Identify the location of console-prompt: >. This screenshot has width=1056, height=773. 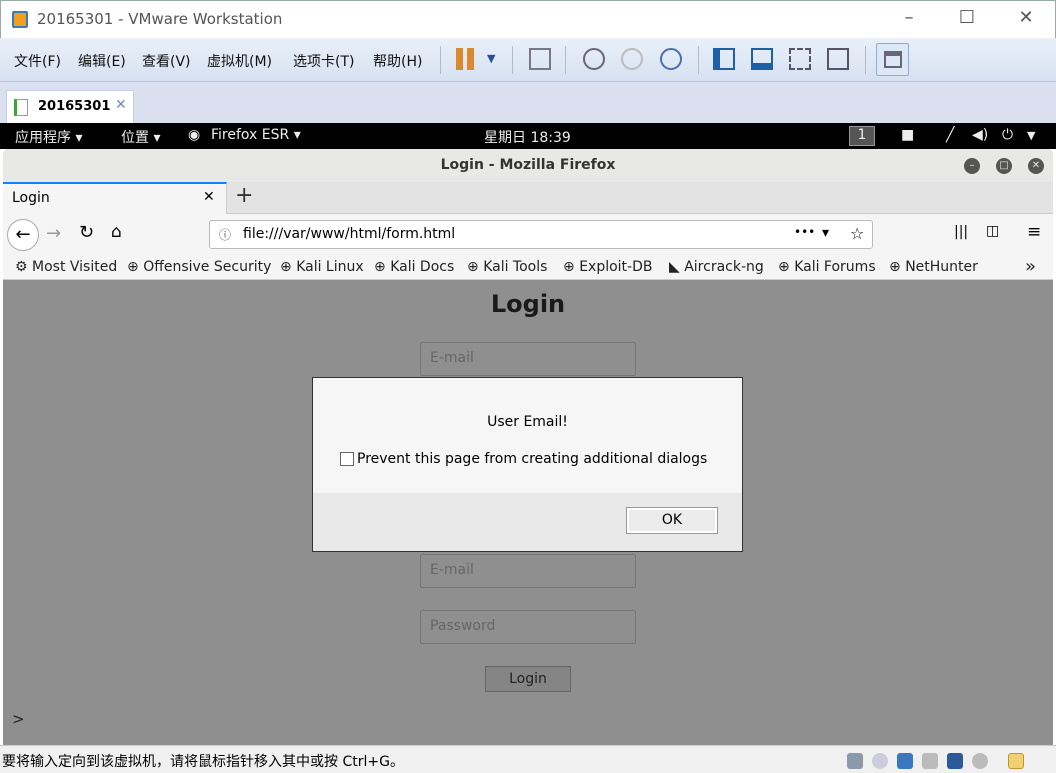
(18, 719).